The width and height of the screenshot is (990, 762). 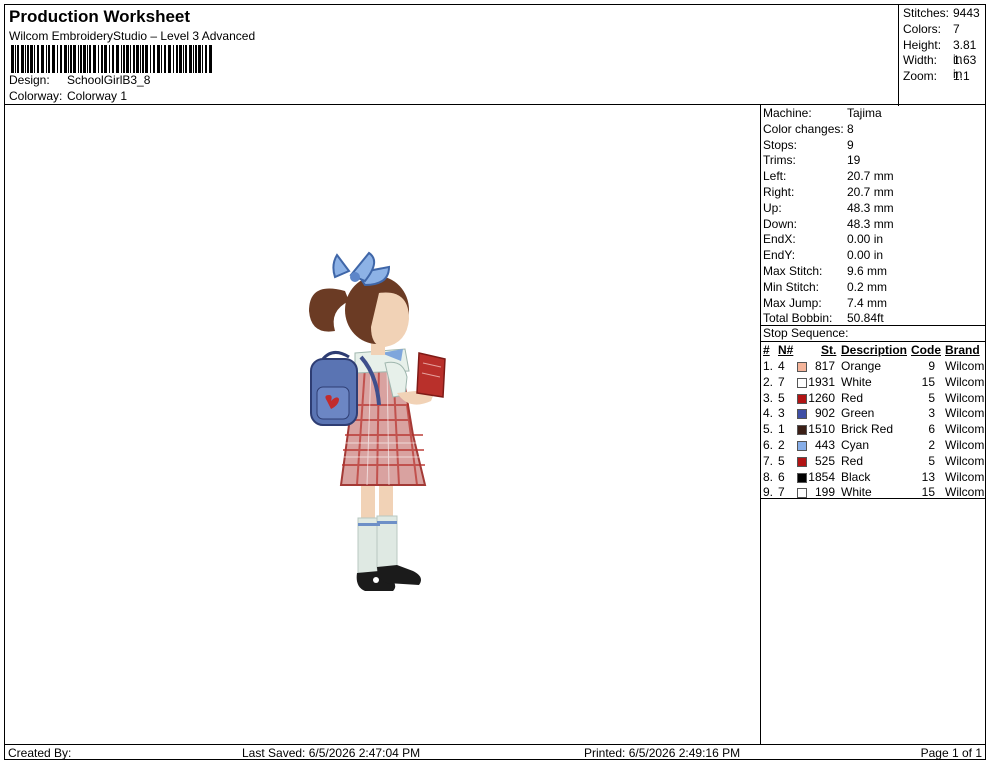 I want to click on seq-num: 2., so click(x=768, y=381).